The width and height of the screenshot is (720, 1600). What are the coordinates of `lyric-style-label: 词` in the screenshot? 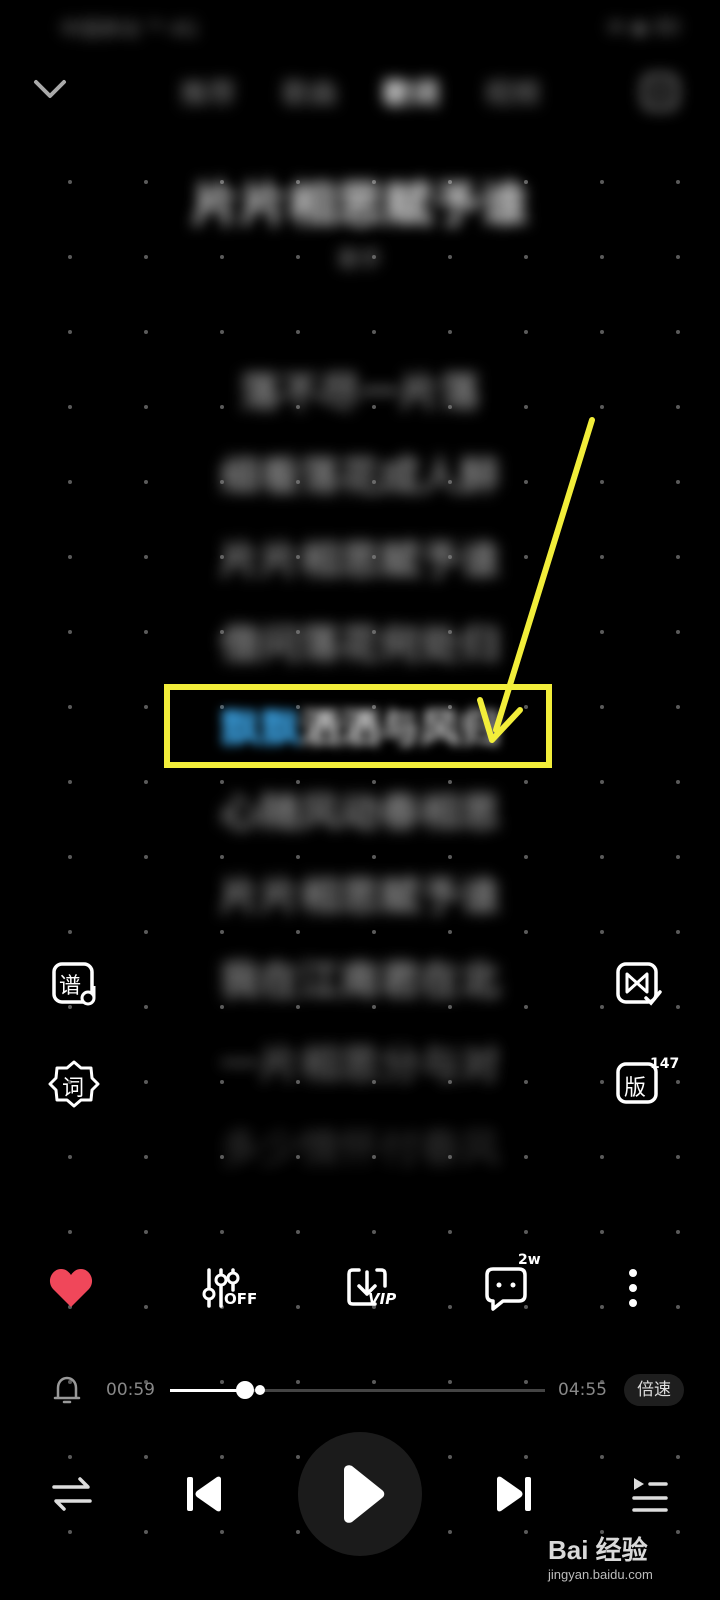 It's located at (73, 1088).